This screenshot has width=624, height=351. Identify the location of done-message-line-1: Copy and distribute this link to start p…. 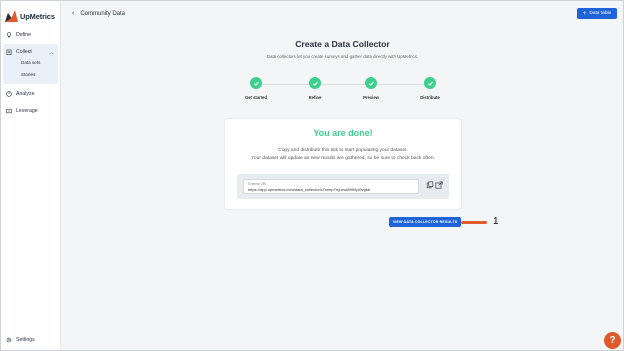
(343, 150).